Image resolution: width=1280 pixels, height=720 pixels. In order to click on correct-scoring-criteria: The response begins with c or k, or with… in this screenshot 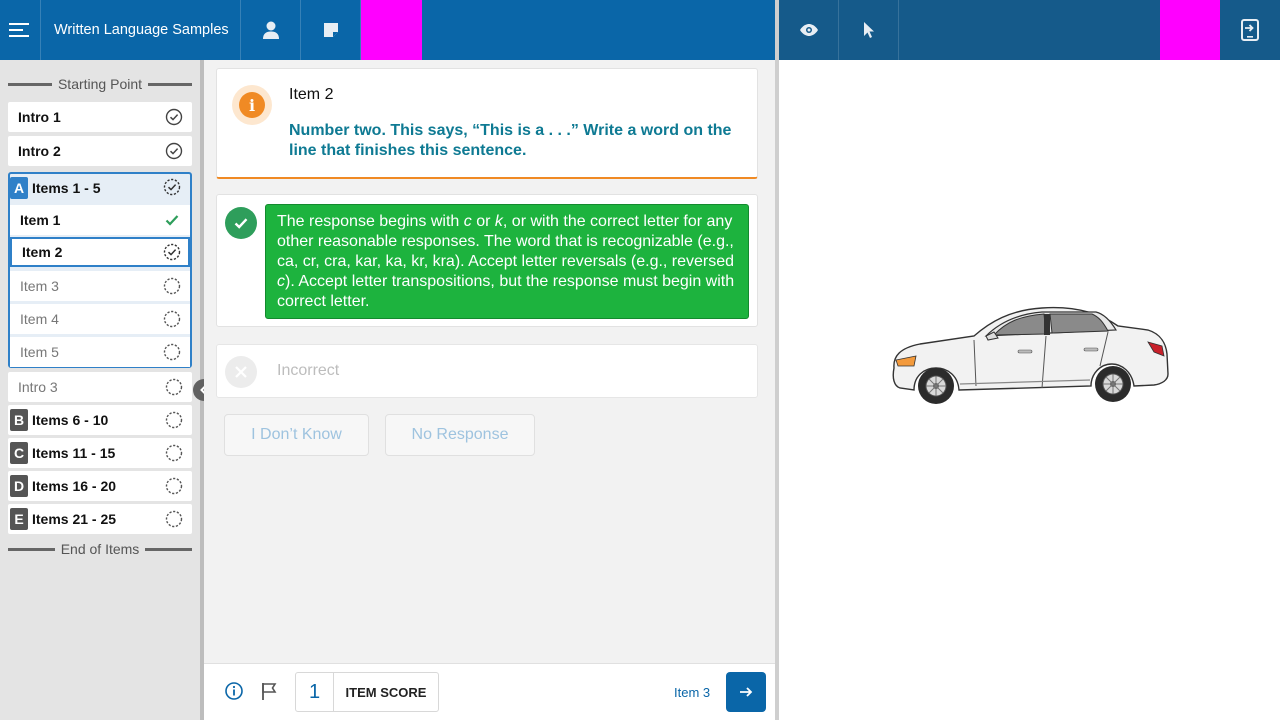, I will do `click(507, 261)`.